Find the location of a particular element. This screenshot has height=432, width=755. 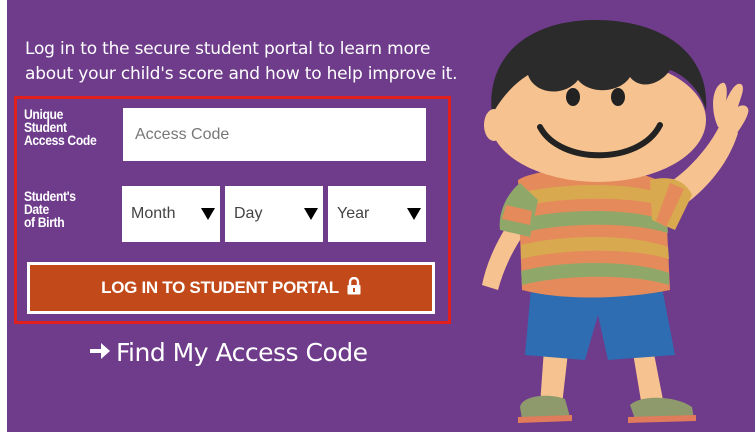

arrow-right-icon is located at coordinates (100, 352).